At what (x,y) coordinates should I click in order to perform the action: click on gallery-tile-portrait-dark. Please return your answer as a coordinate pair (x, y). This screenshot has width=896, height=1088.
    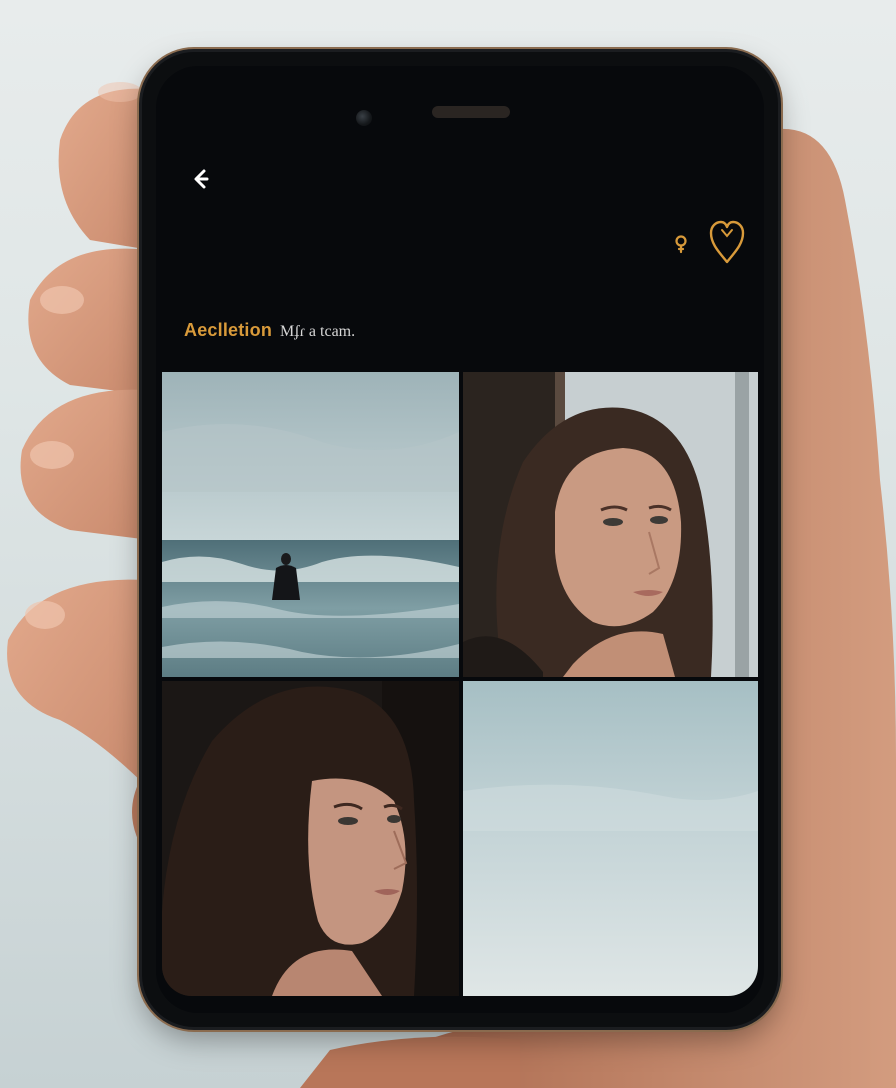
    Looking at the image, I should click on (310, 838).